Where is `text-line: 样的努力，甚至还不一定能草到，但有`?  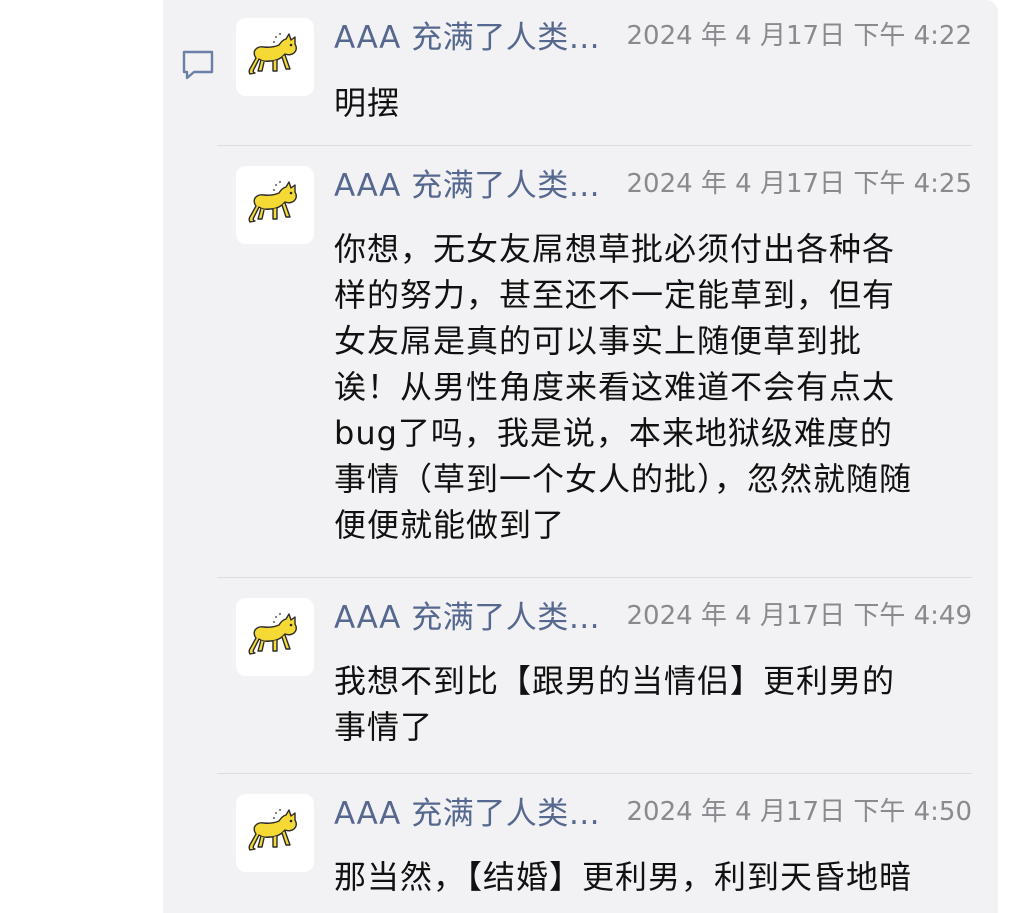 text-line: 样的努力，甚至还不一定能草到，但有 is located at coordinates (615, 295).